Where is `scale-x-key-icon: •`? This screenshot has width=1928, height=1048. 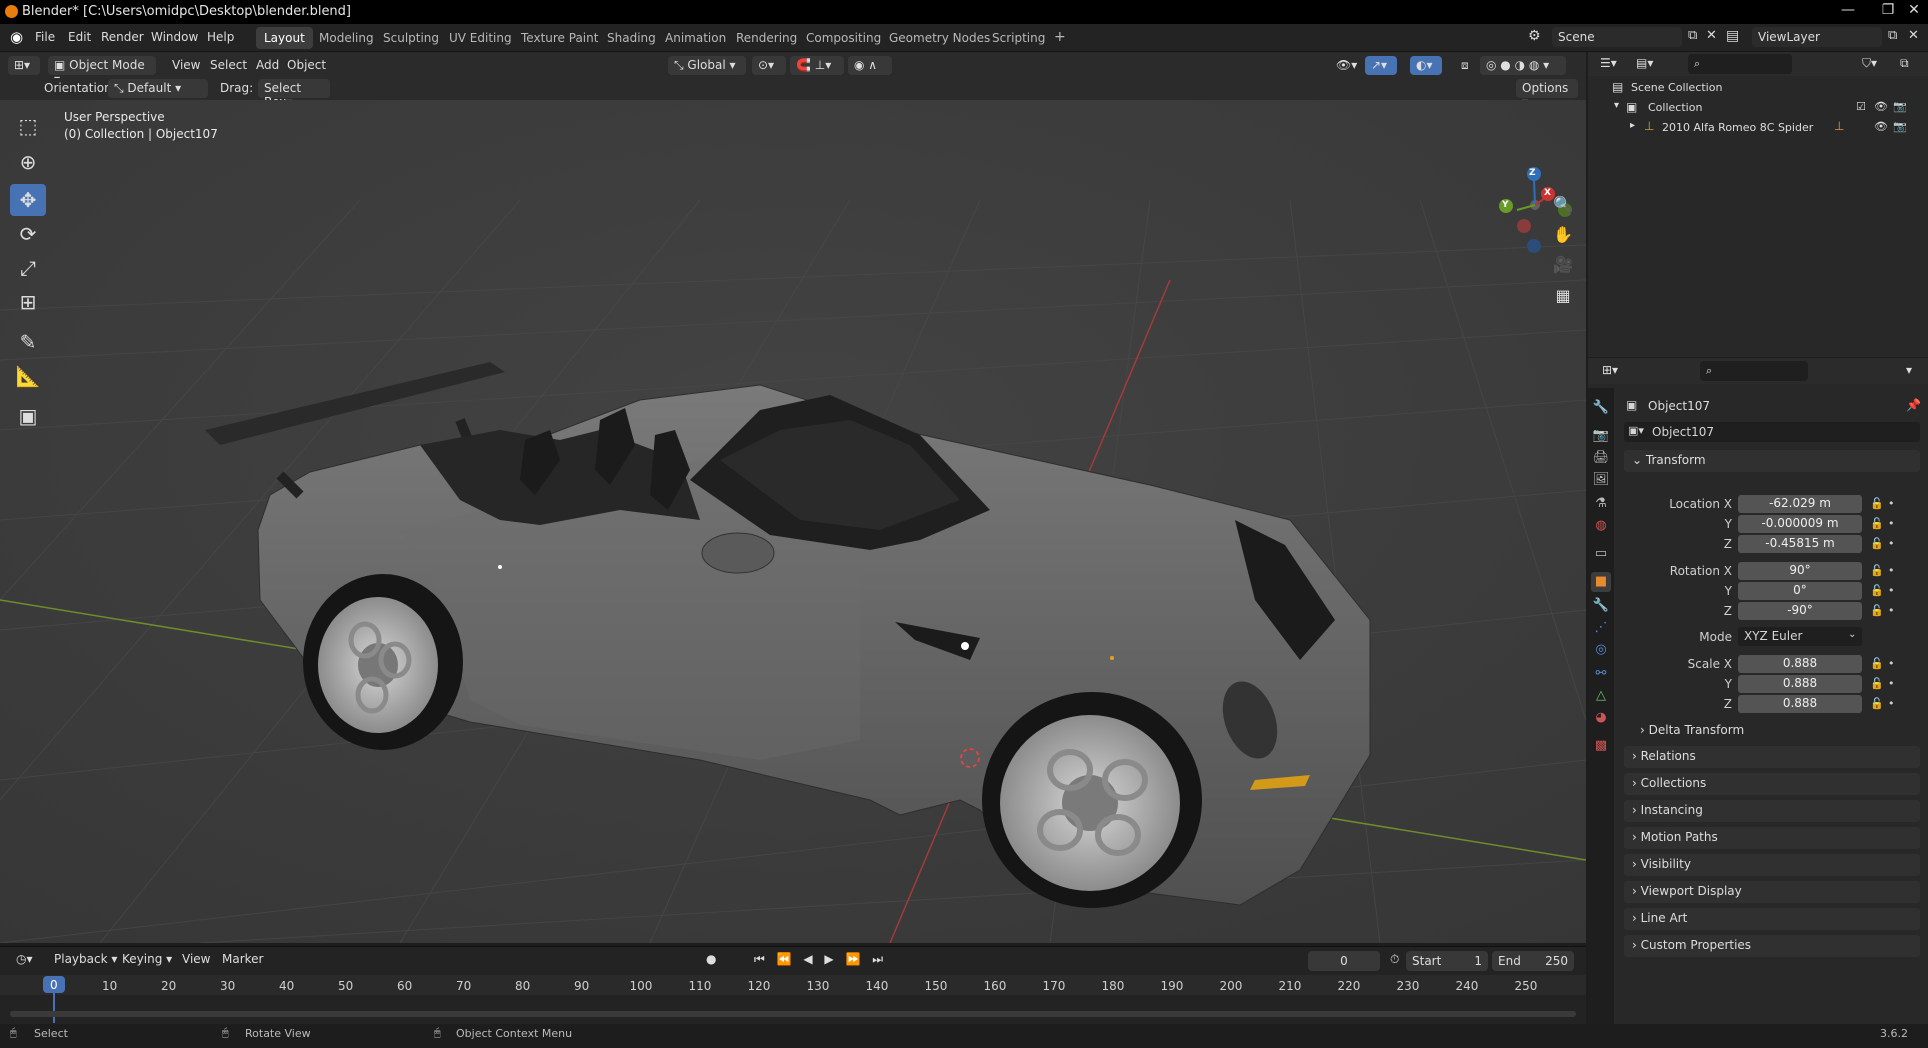
scale-x-key-icon: • is located at coordinates (1891, 663).